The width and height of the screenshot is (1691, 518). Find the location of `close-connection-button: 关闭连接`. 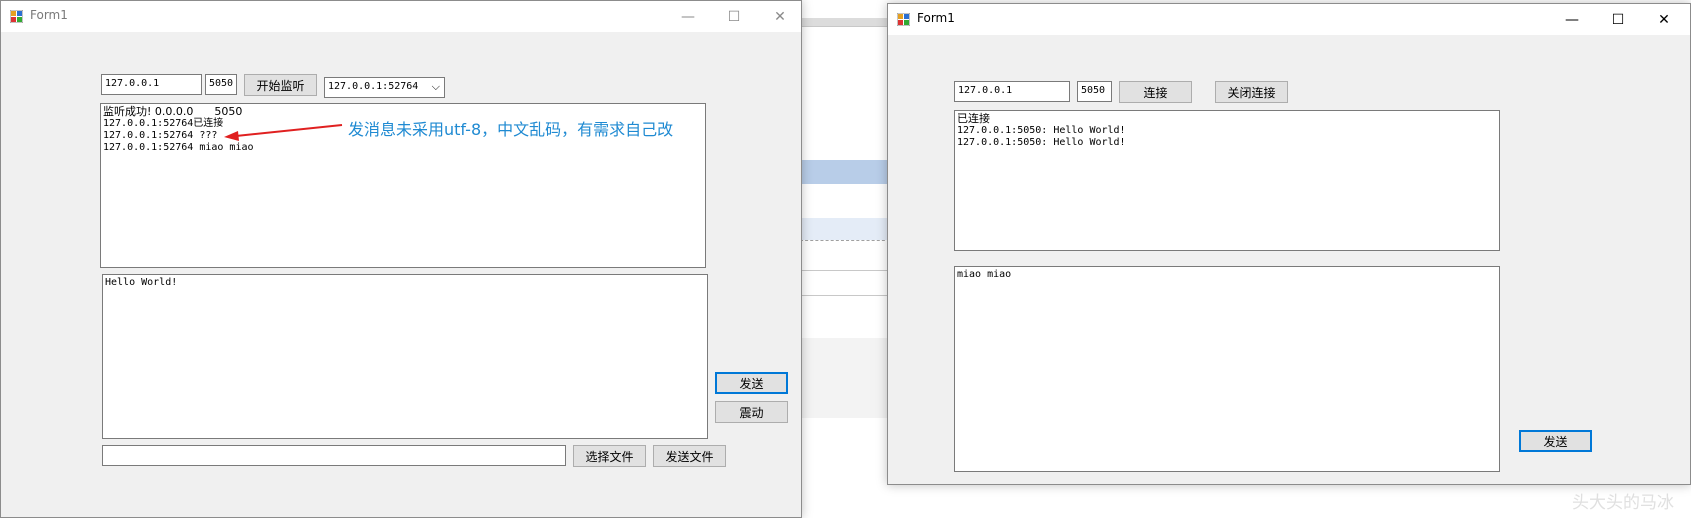

close-connection-button: 关闭连接 is located at coordinates (1251, 92).